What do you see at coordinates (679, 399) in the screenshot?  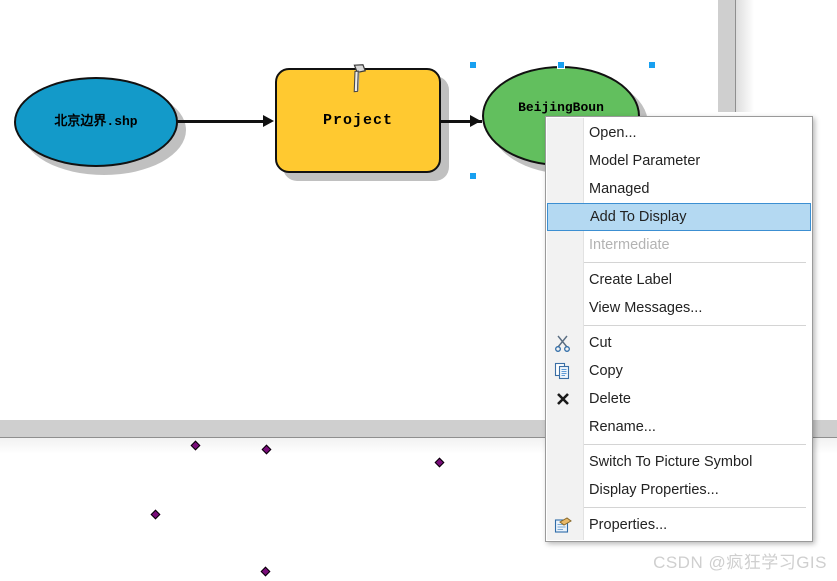 I see `menu-item-delete: Delete` at bounding box center [679, 399].